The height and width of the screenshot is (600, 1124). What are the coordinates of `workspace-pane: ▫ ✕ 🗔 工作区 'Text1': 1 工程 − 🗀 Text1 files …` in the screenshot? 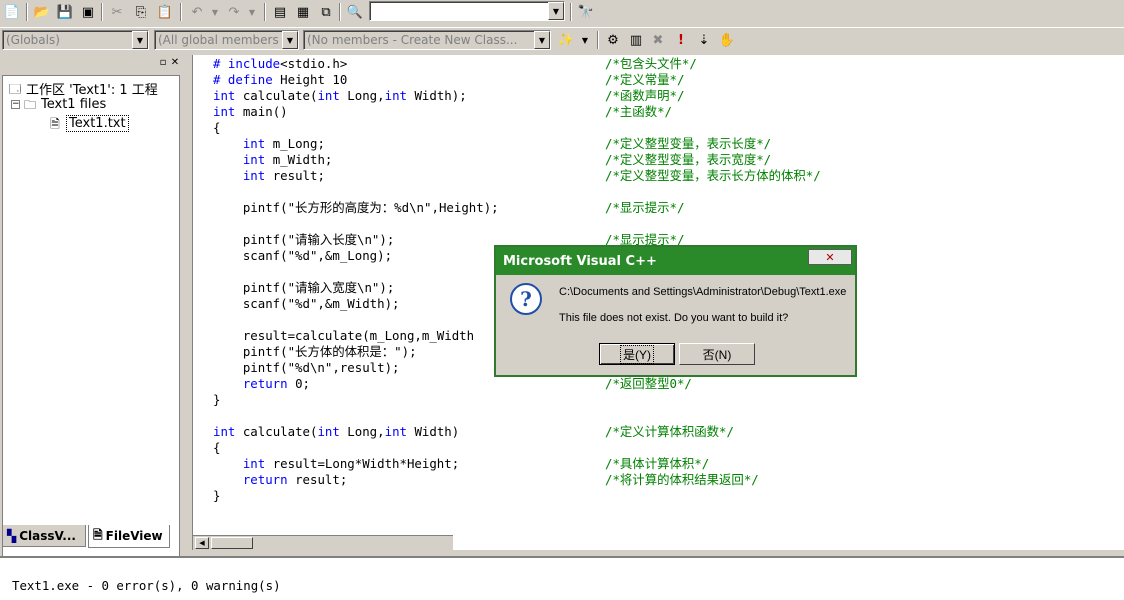 It's located at (91, 316).